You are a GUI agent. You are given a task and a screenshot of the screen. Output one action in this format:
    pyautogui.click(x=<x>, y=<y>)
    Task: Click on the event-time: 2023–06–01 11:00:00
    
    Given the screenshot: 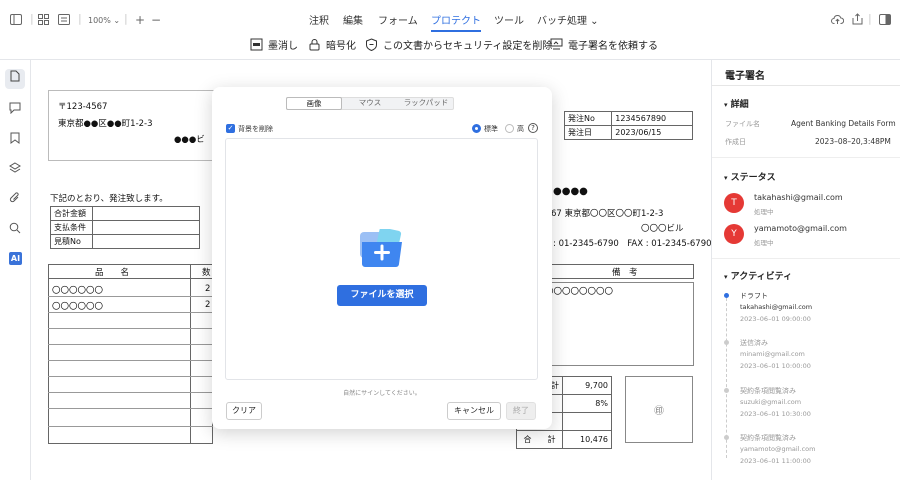 What is the action you would take?
    pyautogui.click(x=775, y=461)
    